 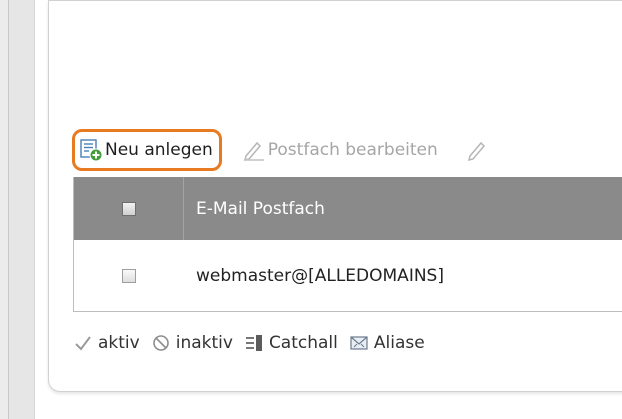 I want to click on legend-inactive-label: inaktiv, so click(x=204, y=343).